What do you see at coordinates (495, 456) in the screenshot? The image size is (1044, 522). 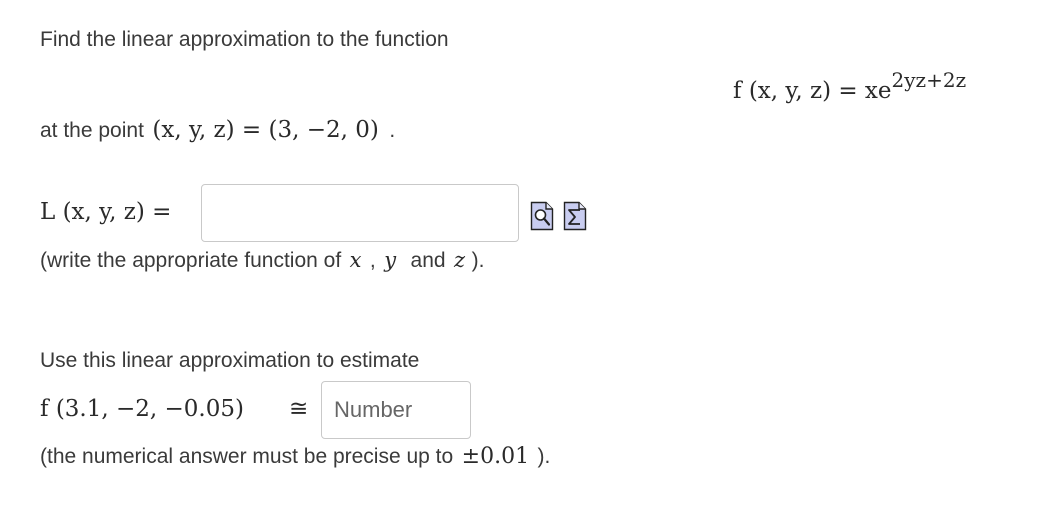 I see `precision-value: ±0.01` at bounding box center [495, 456].